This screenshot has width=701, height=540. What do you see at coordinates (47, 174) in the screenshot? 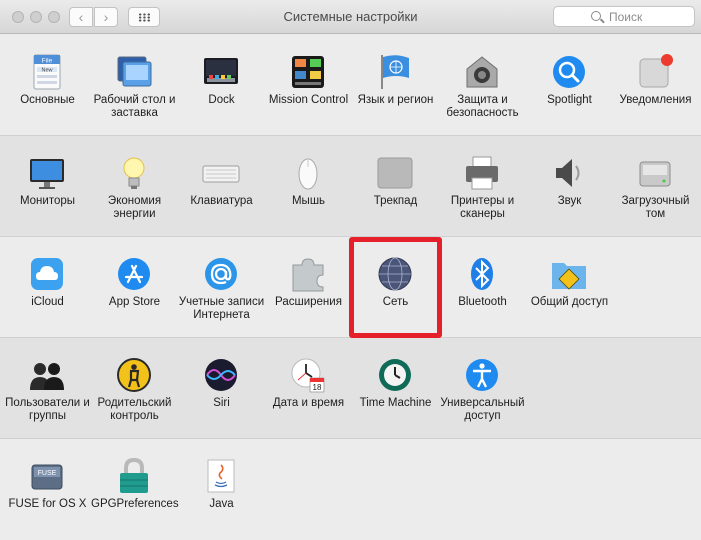
I see `displays-icon` at bounding box center [47, 174].